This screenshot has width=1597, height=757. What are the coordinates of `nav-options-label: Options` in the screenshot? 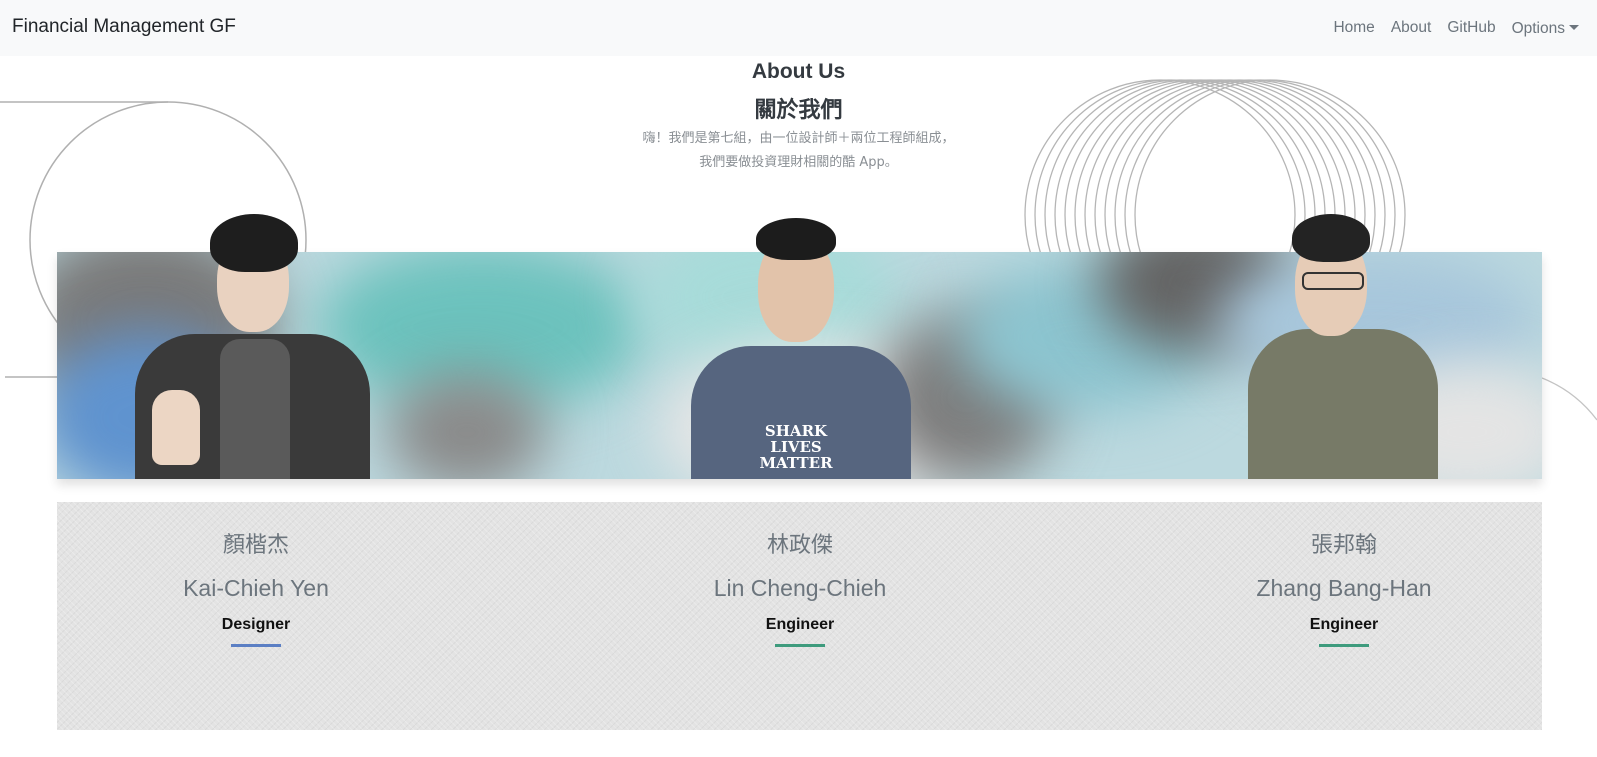 It's located at (1538, 28).